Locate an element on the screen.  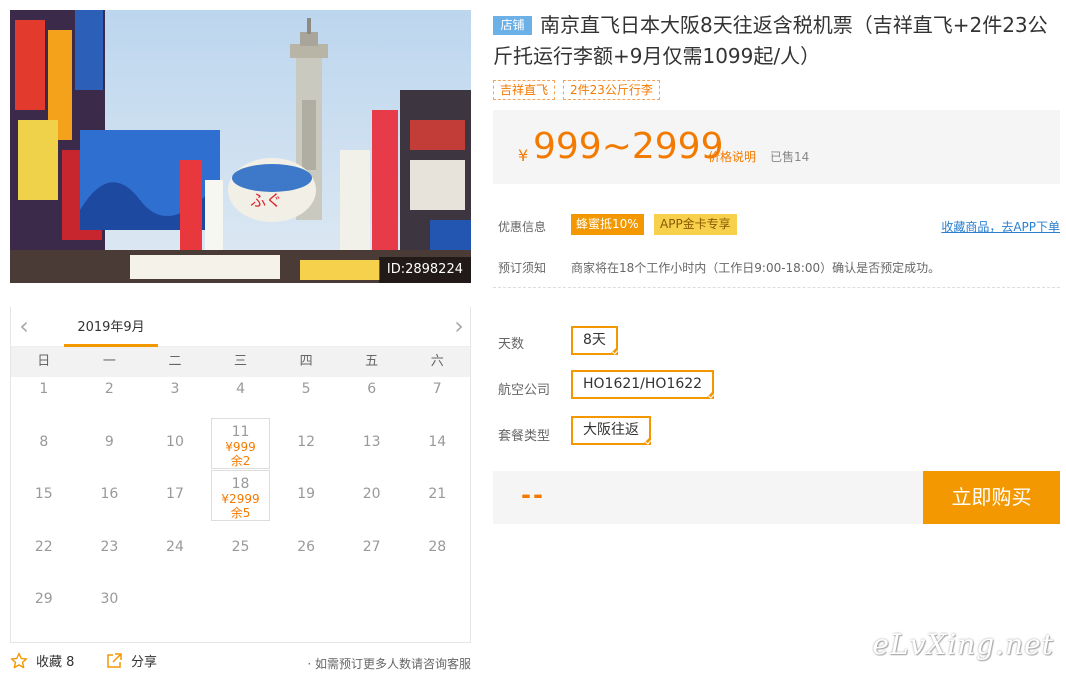
calendar-day: 12 is located at coordinates (306, 456).